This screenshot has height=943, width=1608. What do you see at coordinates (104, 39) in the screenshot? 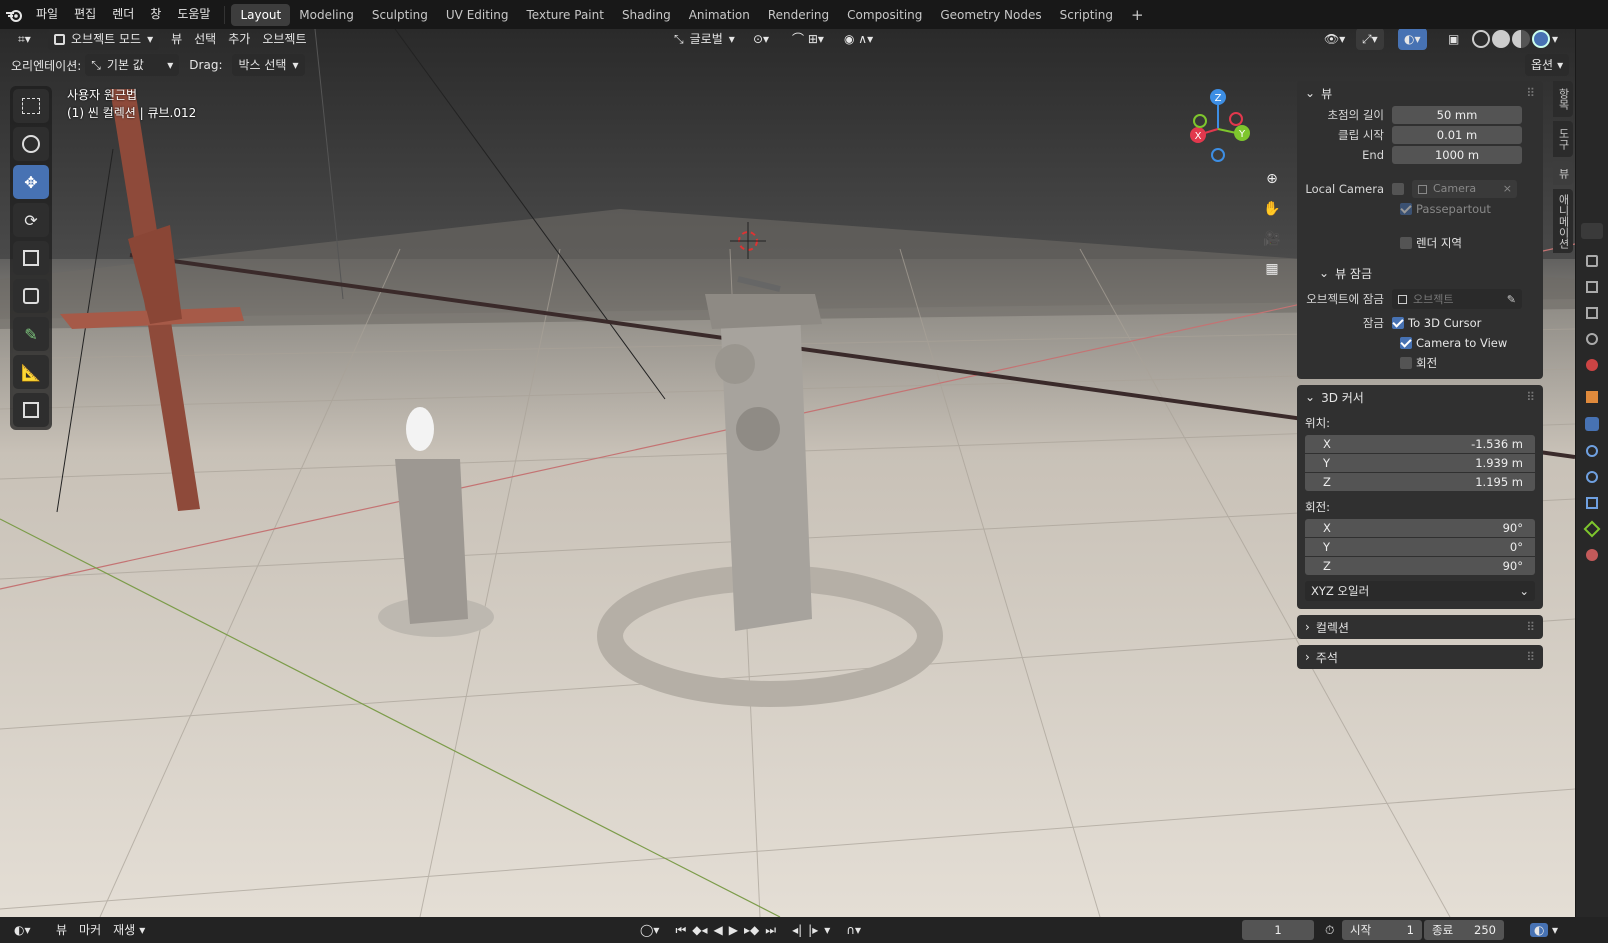
I see `mode-select: 오브젝트 모드 ▾` at bounding box center [104, 39].